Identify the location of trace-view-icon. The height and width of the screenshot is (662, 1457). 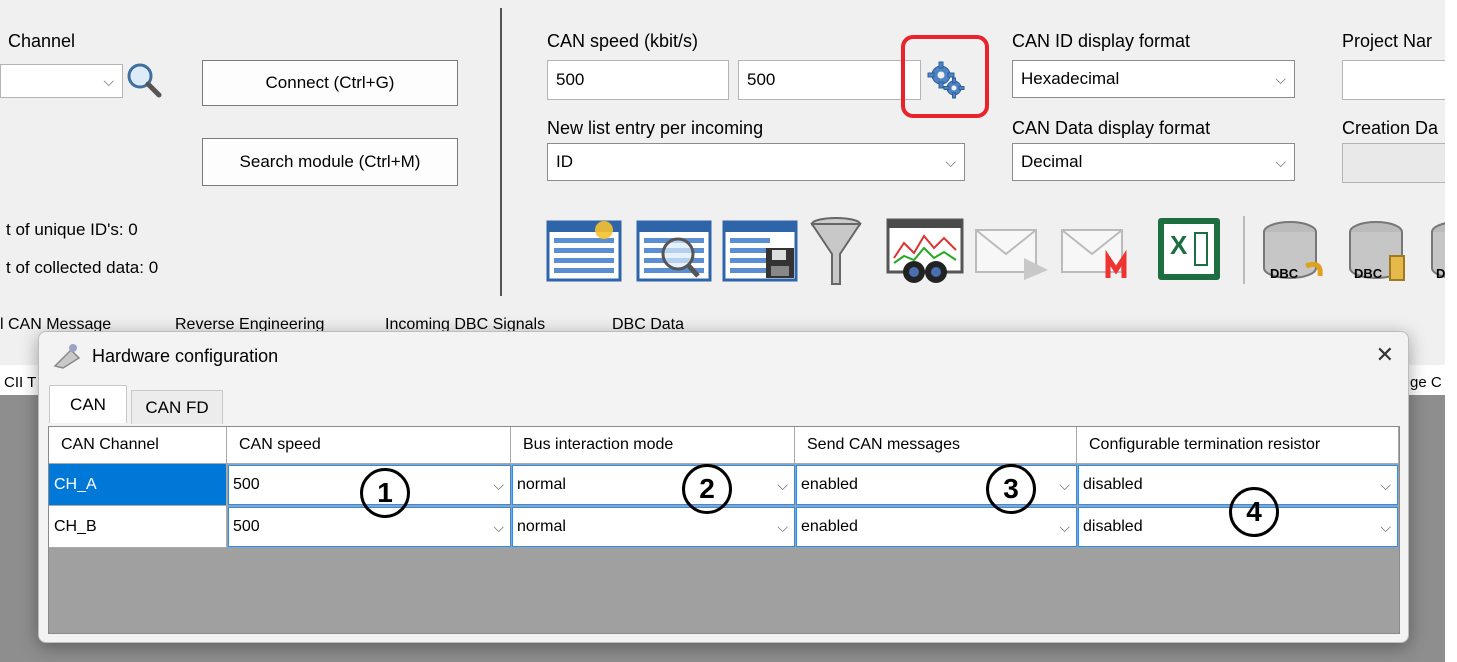
(925, 252).